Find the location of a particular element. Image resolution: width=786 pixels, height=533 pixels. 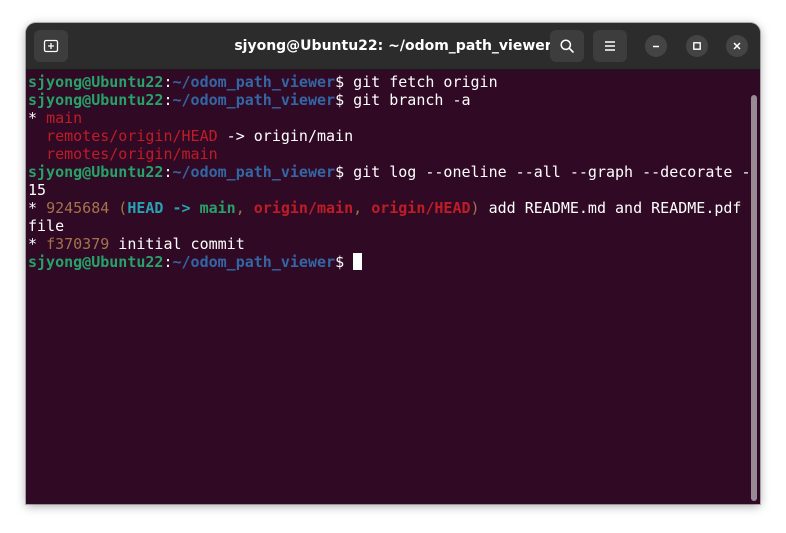

decoration-head: HEAD -> is located at coordinates (163, 208).